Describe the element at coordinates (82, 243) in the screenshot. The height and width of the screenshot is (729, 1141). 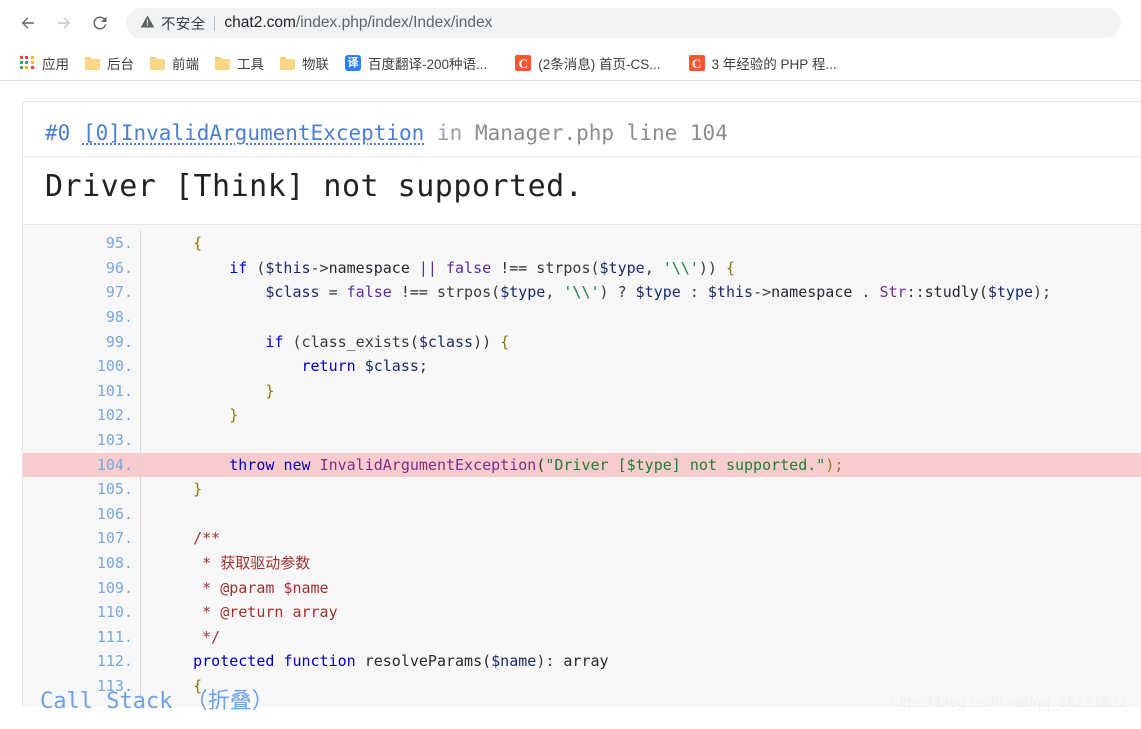
I see `line-number: 95.` at that location.